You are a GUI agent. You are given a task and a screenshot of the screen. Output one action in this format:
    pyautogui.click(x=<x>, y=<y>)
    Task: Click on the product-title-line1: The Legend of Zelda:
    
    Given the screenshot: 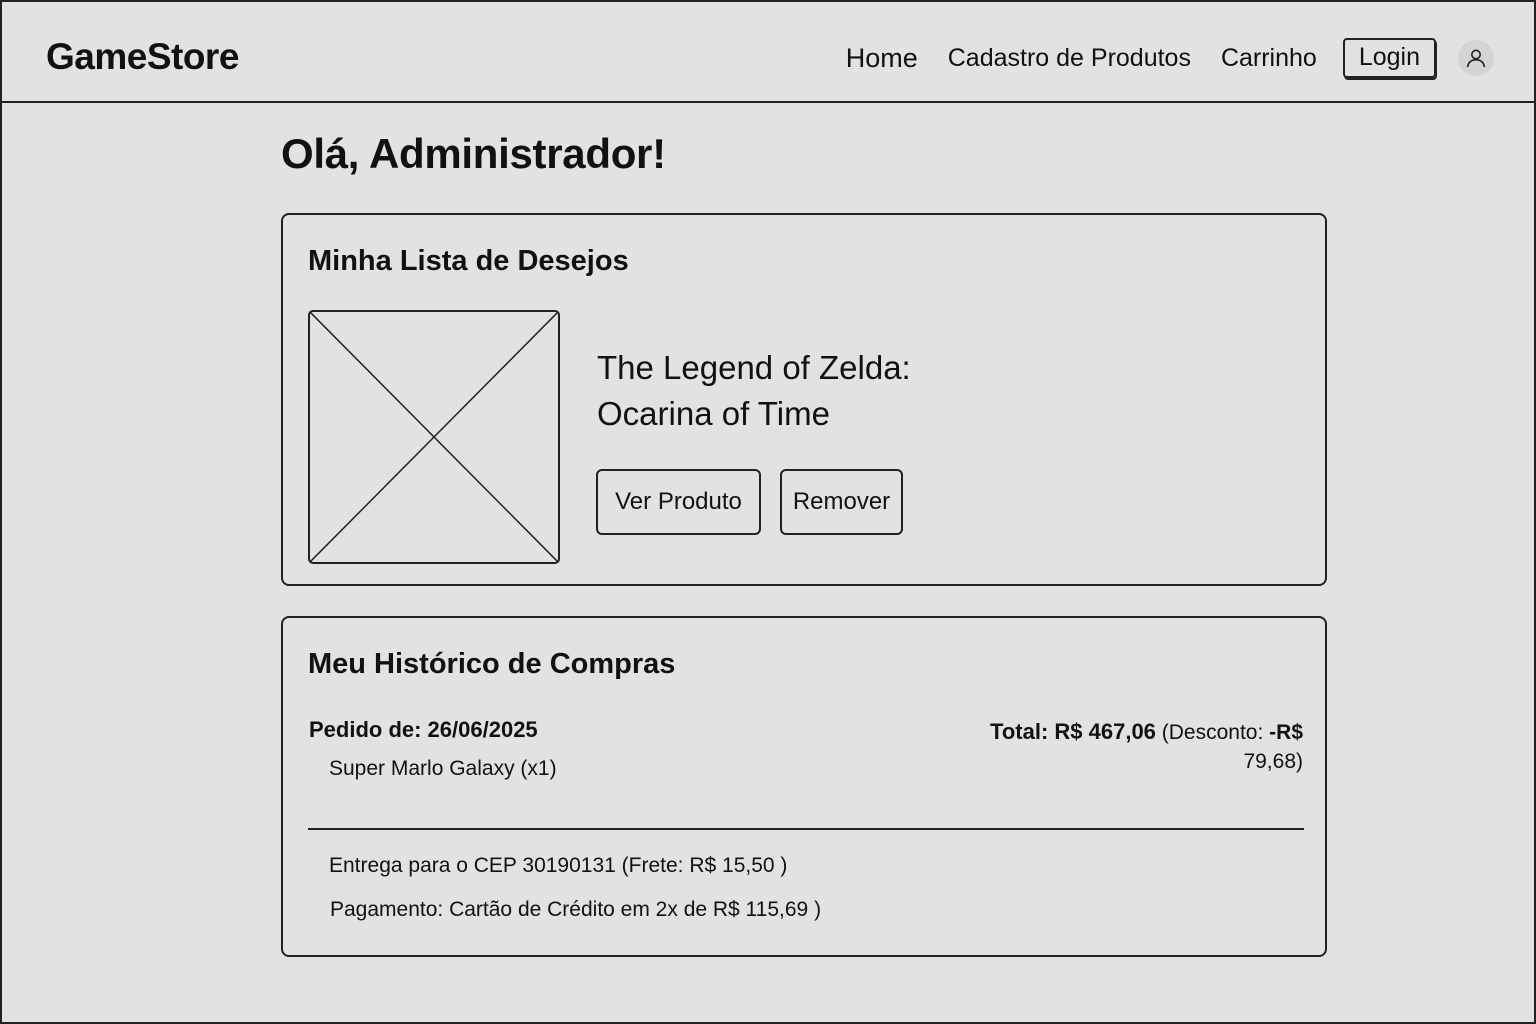 What is the action you would take?
    pyautogui.click(x=754, y=367)
    